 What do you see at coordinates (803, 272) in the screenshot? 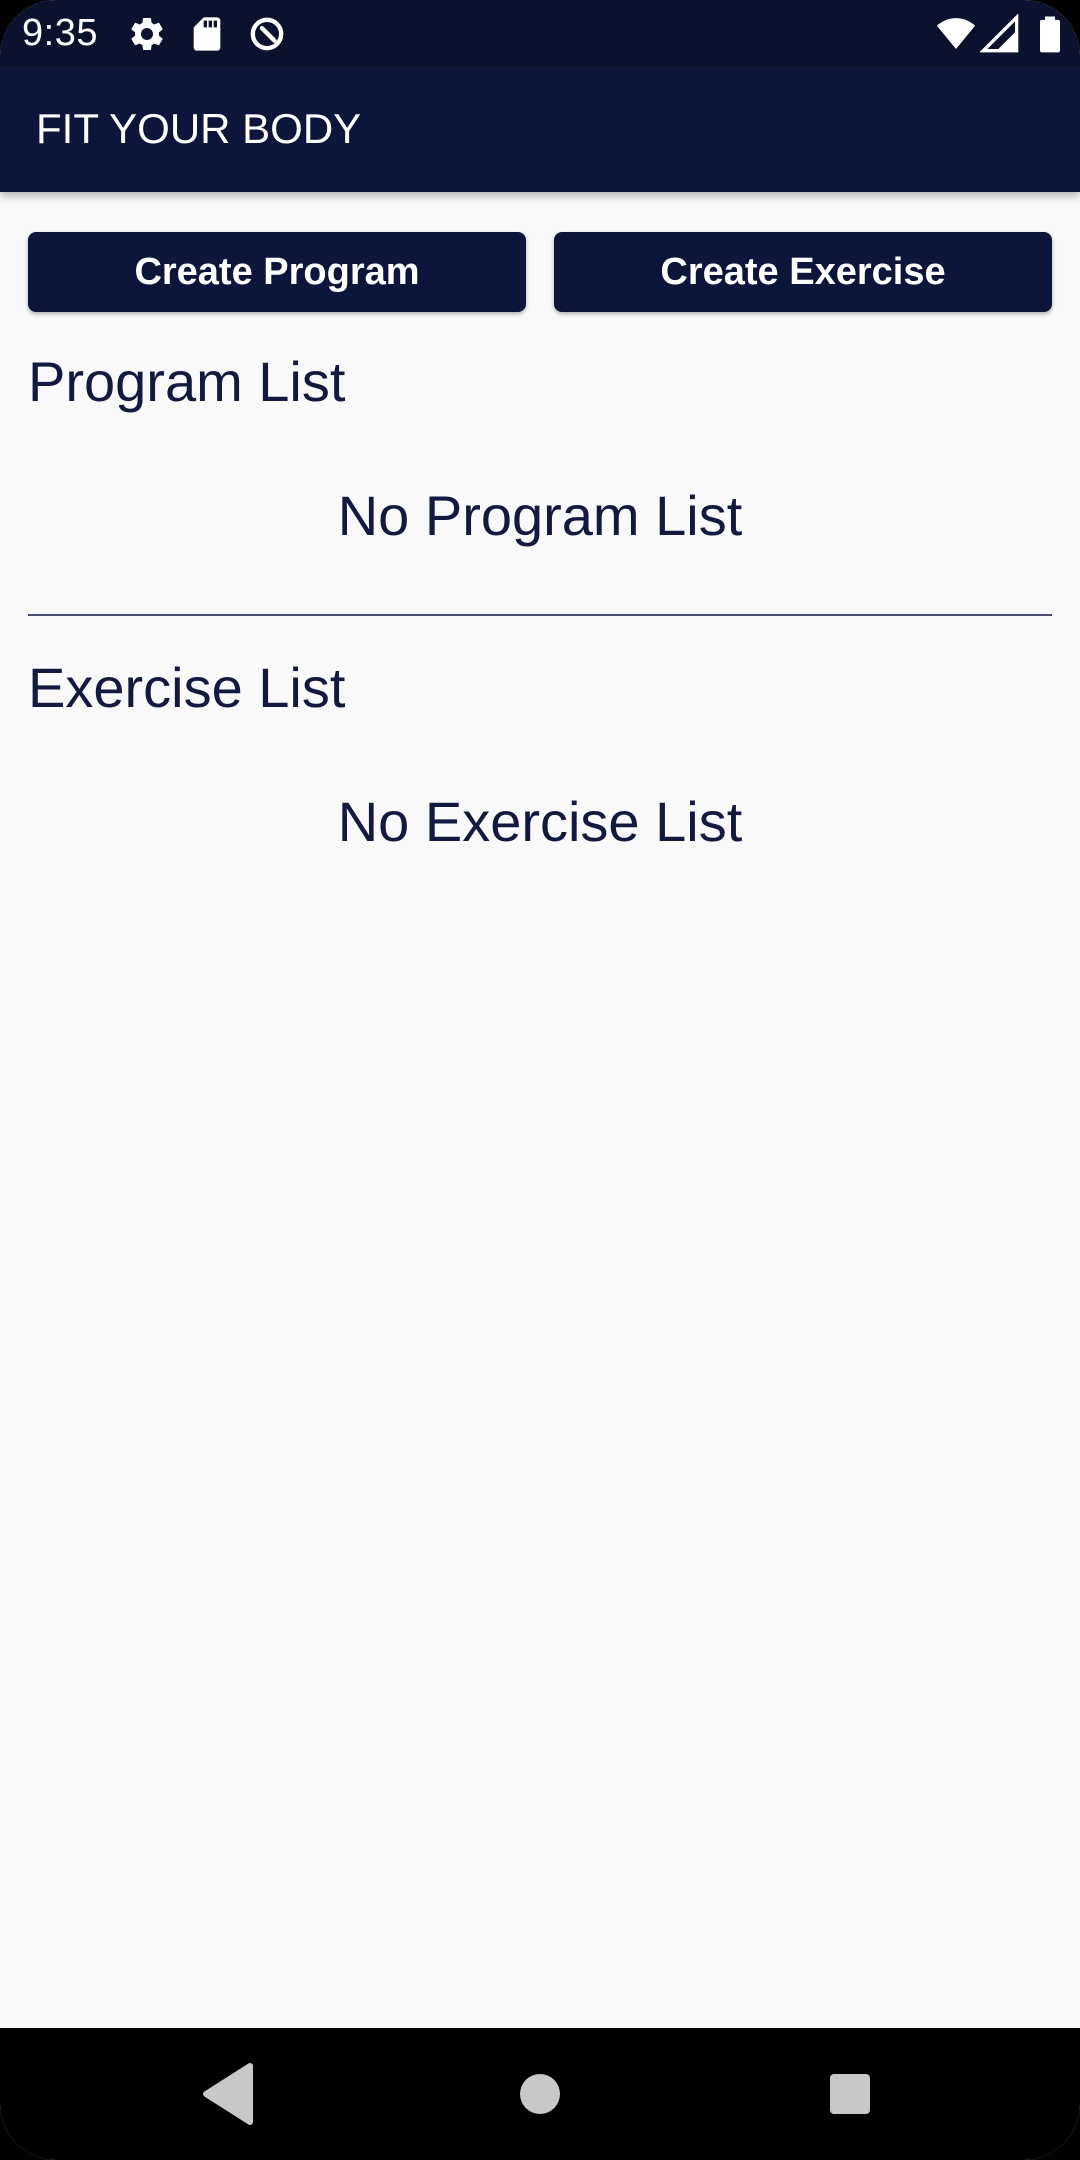
I see `create-exercise-button: Create Exercise` at bounding box center [803, 272].